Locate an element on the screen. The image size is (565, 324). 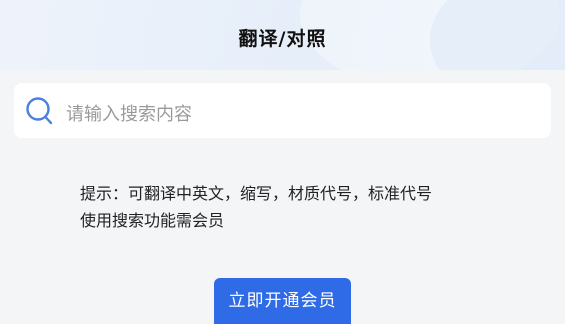
page-title: 翻译/对照 is located at coordinates (282, 39).